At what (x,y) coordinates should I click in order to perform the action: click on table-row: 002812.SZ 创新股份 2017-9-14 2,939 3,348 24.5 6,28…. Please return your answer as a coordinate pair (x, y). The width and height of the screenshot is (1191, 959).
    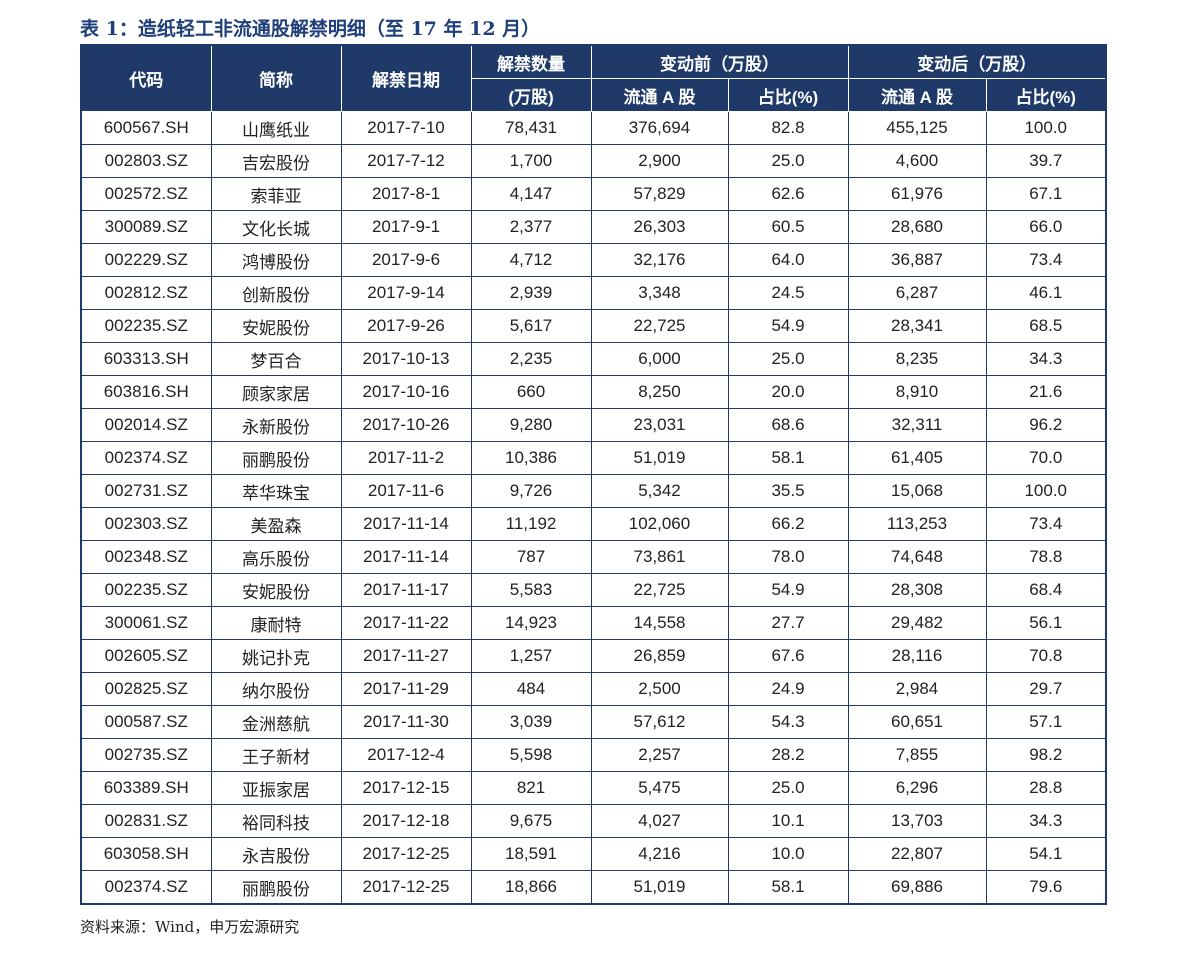
    Looking at the image, I should click on (593, 293).